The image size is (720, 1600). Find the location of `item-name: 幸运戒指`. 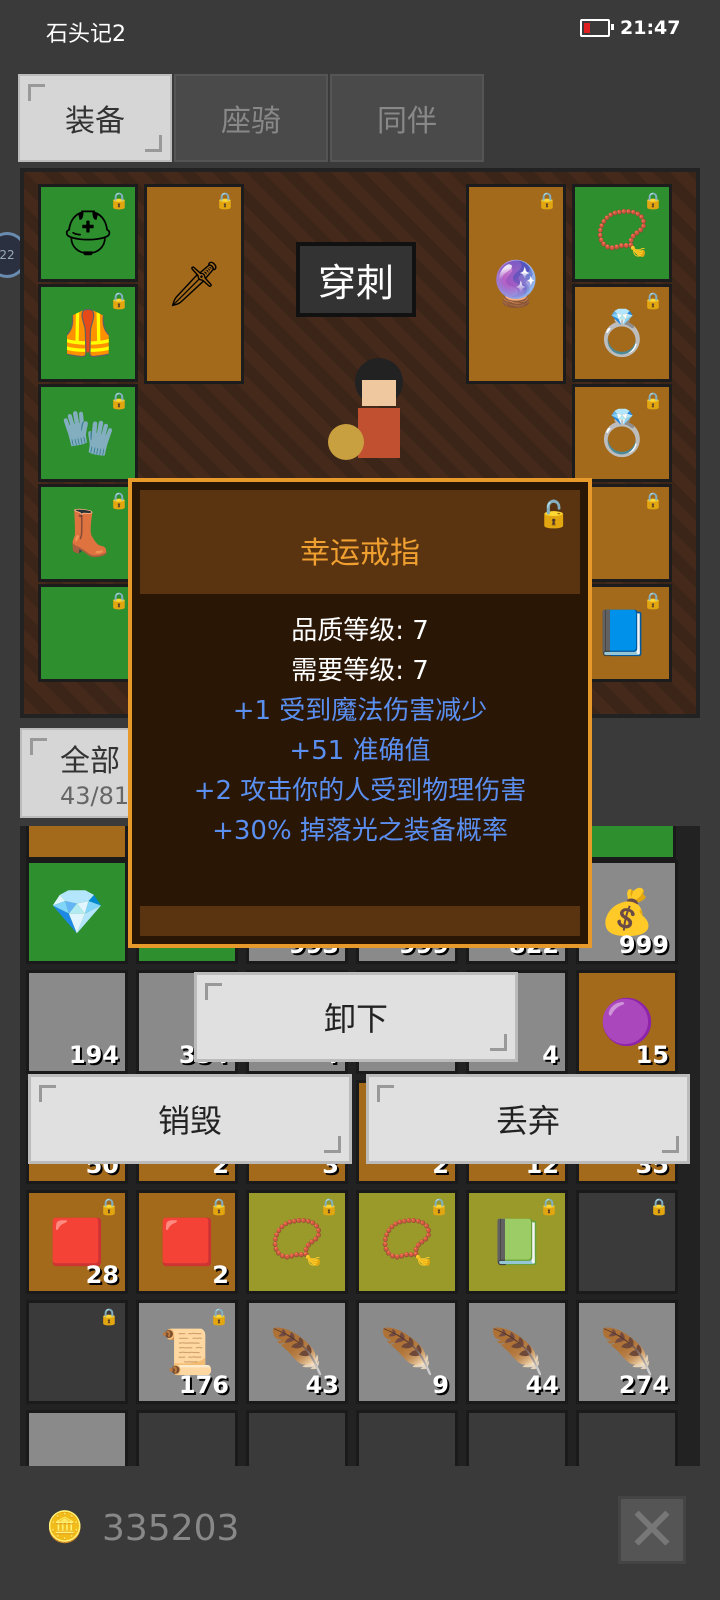

item-name: 幸运戒指 is located at coordinates (360, 553).